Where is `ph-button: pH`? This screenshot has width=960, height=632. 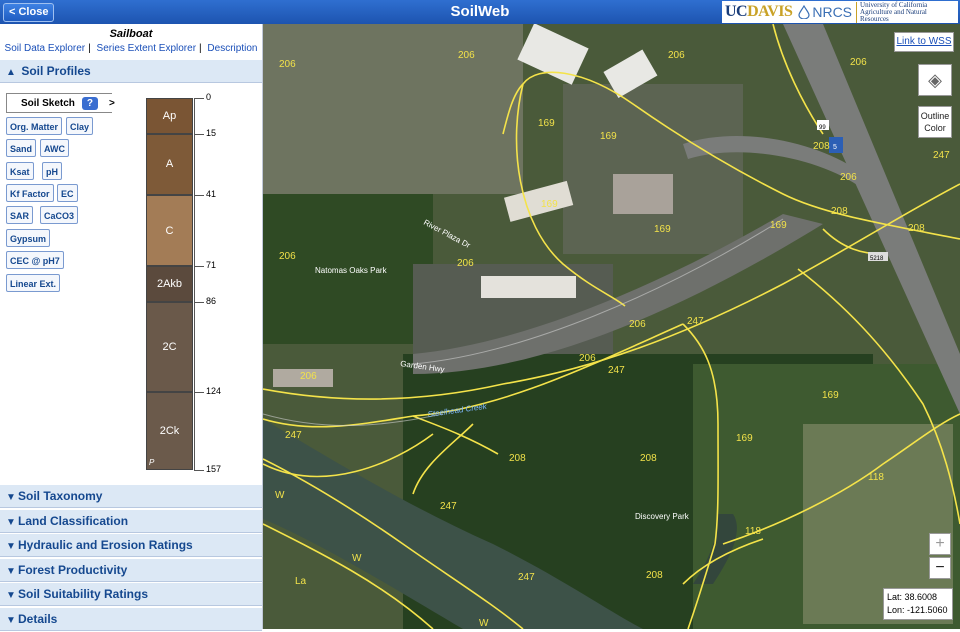
ph-button: pH is located at coordinates (52, 171).